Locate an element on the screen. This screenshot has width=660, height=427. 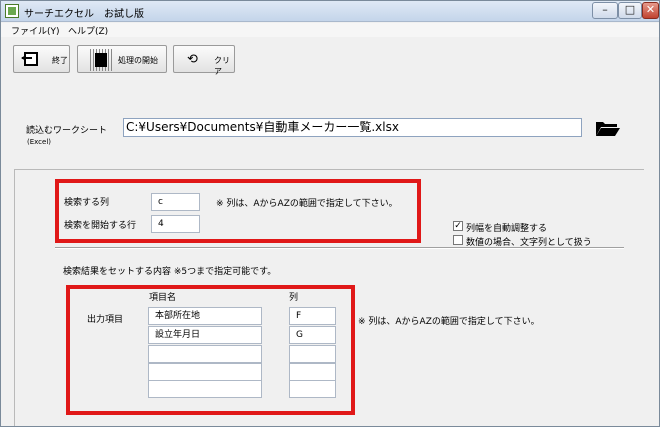
number-as-text-checkbox is located at coordinates (458, 240).